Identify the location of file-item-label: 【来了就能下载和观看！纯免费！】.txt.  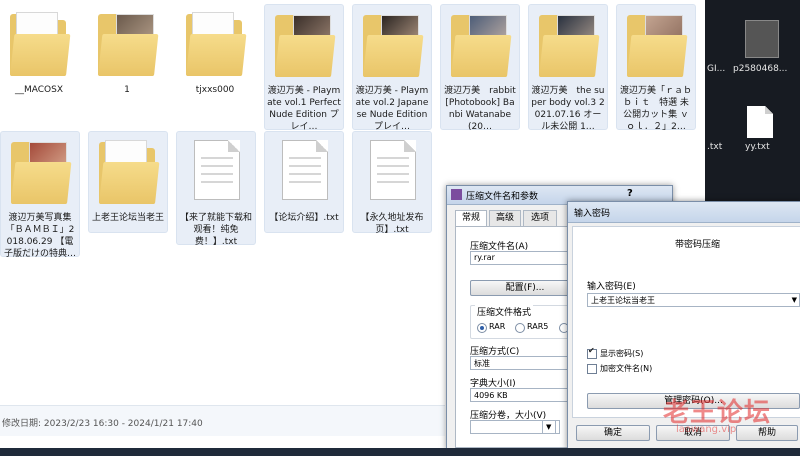
(215, 230).